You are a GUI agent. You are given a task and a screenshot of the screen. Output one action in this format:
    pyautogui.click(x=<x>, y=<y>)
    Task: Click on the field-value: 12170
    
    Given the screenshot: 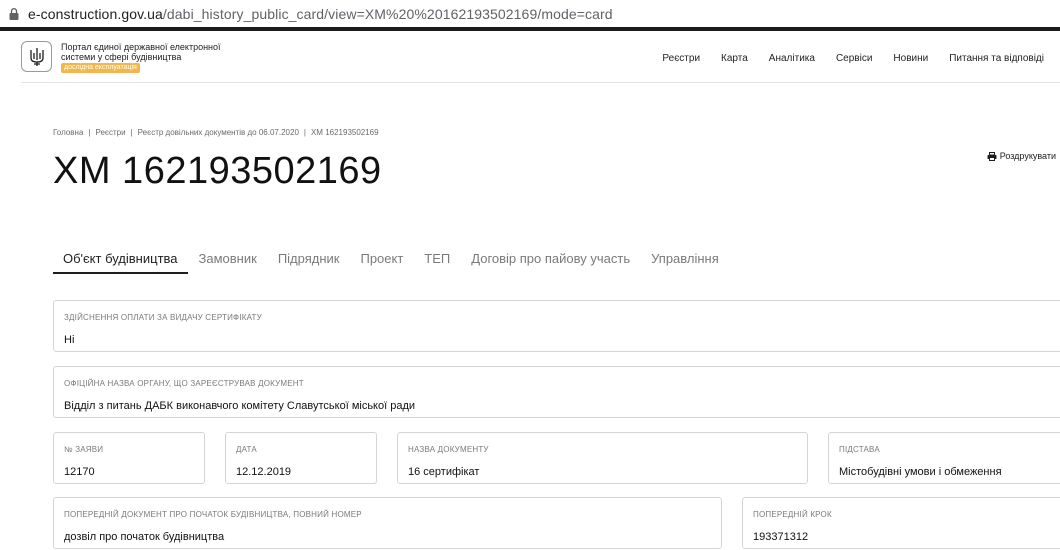 What is the action you would take?
    pyautogui.click(x=79, y=472)
    